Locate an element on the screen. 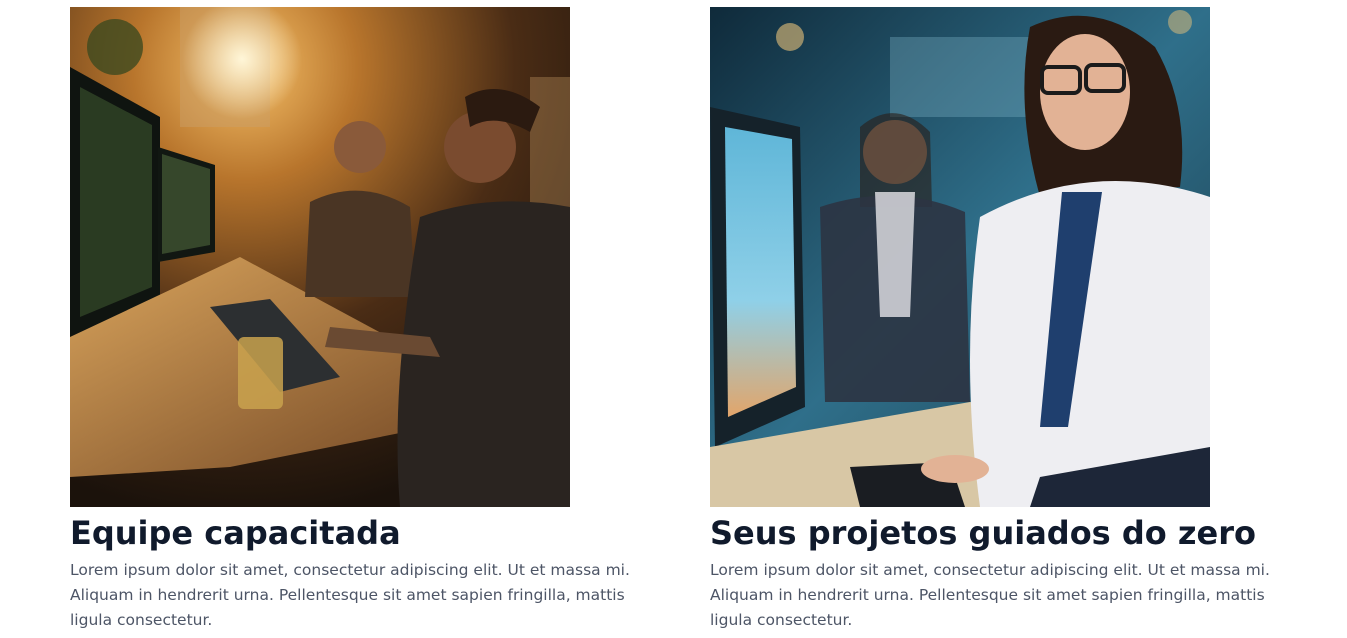  card-title: Seus projetos guiados do zero is located at coordinates (983, 533).